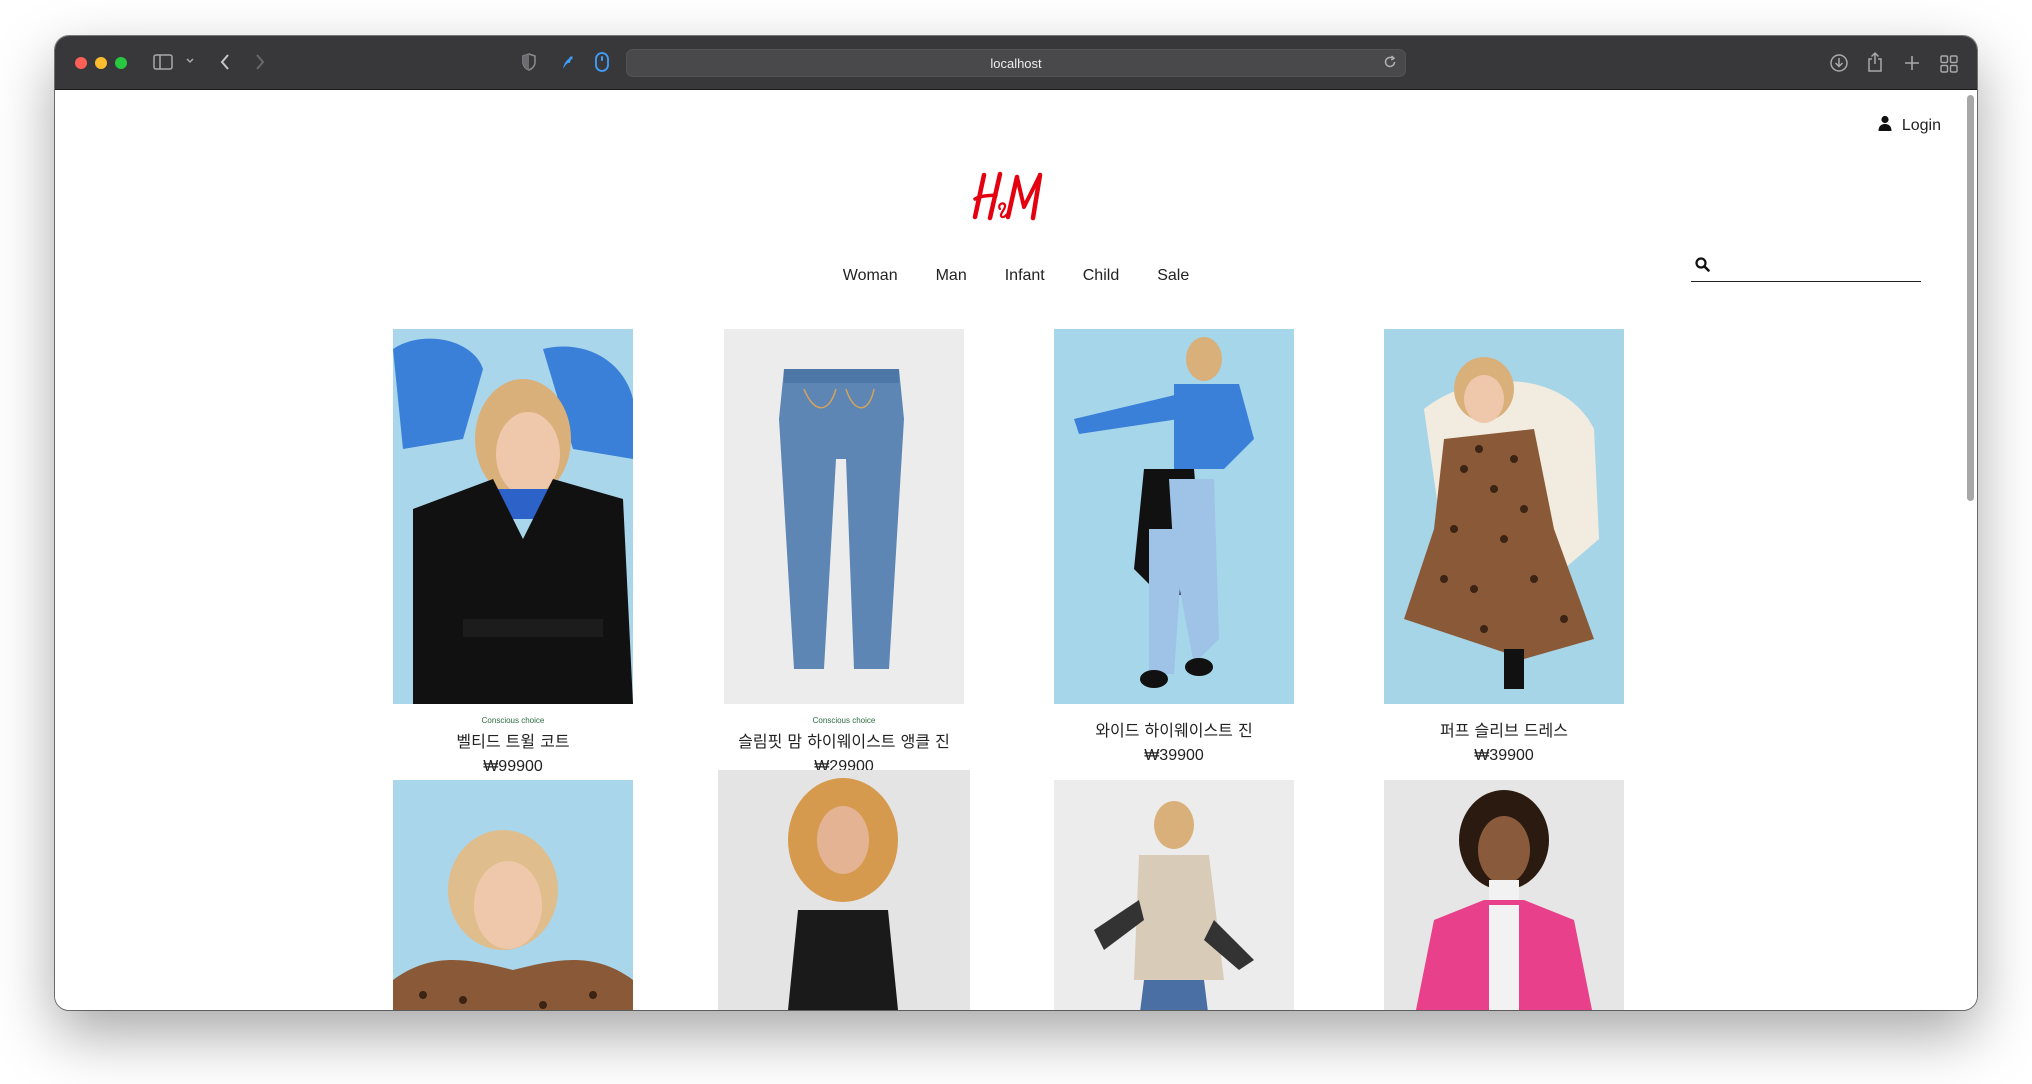  What do you see at coordinates (1949, 64) in the screenshot?
I see `tab-overview-icon` at bounding box center [1949, 64].